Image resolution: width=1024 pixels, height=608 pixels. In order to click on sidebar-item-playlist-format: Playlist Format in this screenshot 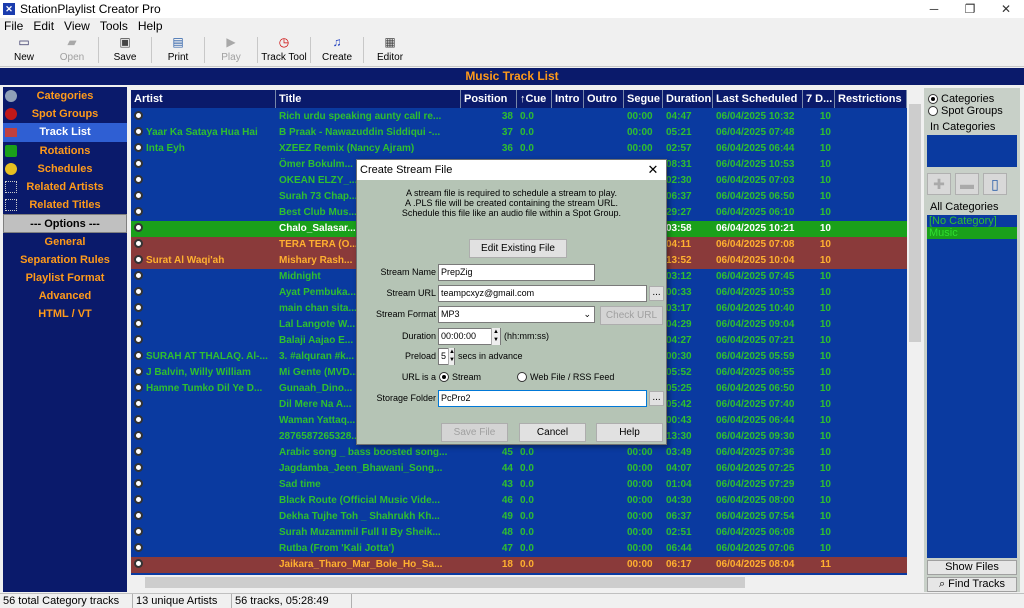, I will do `click(65, 278)`.